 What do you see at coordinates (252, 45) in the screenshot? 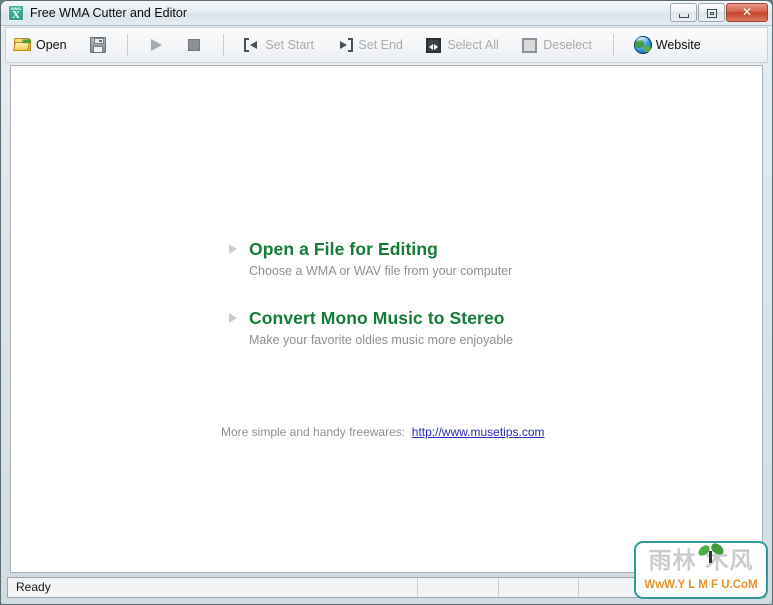
I see `set-start-icon` at bounding box center [252, 45].